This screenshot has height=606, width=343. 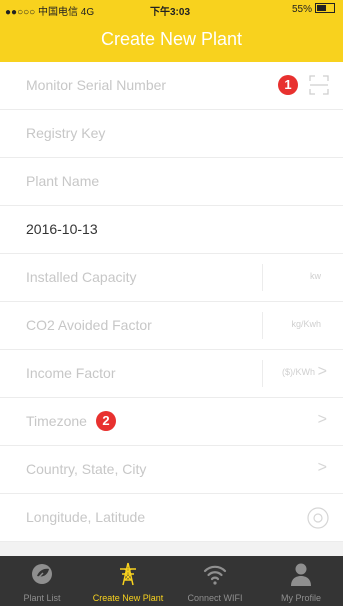 What do you see at coordinates (215, 575) in the screenshot?
I see `wifi-icon` at bounding box center [215, 575].